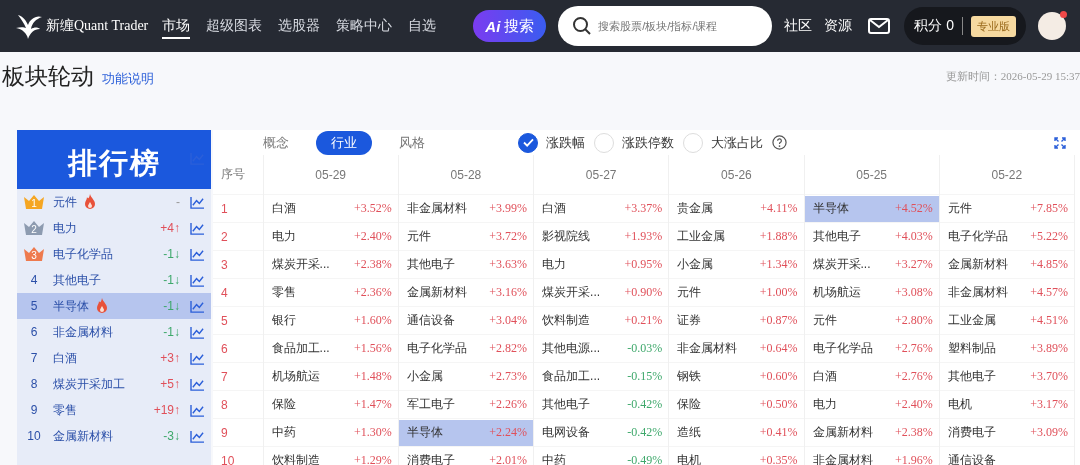 The width and height of the screenshot is (1080, 465). I want to click on table-cell: 食品加工... -0.15%, so click(601, 376).